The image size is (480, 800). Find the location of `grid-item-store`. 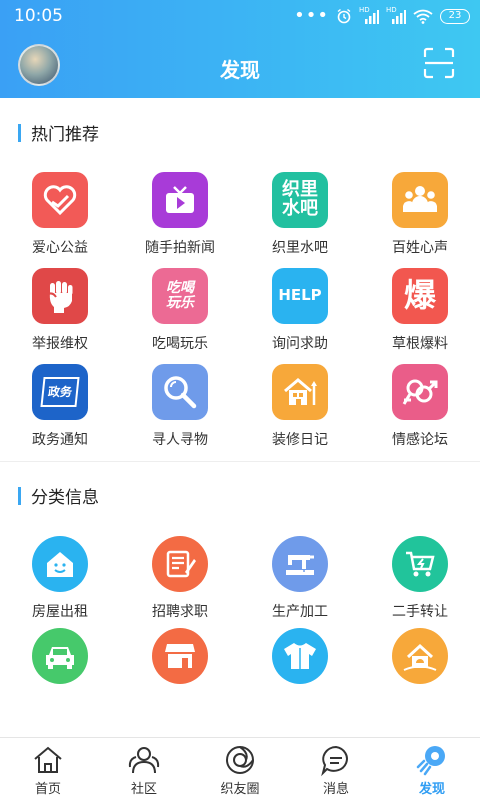

grid-item-store is located at coordinates (180, 660).